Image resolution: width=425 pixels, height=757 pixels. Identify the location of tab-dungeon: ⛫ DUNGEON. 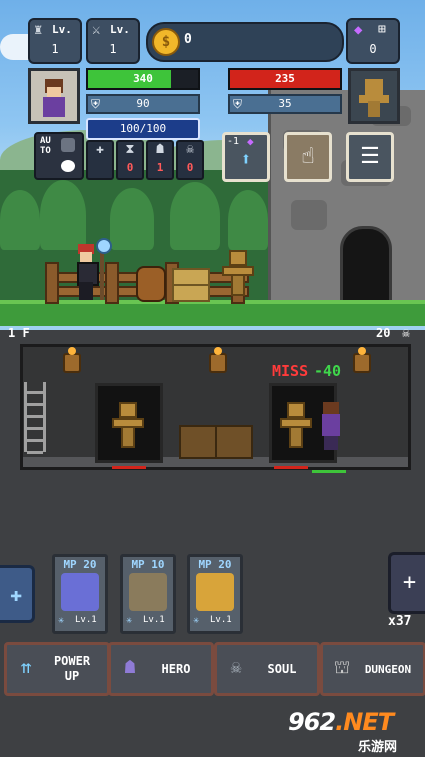
(372, 669).